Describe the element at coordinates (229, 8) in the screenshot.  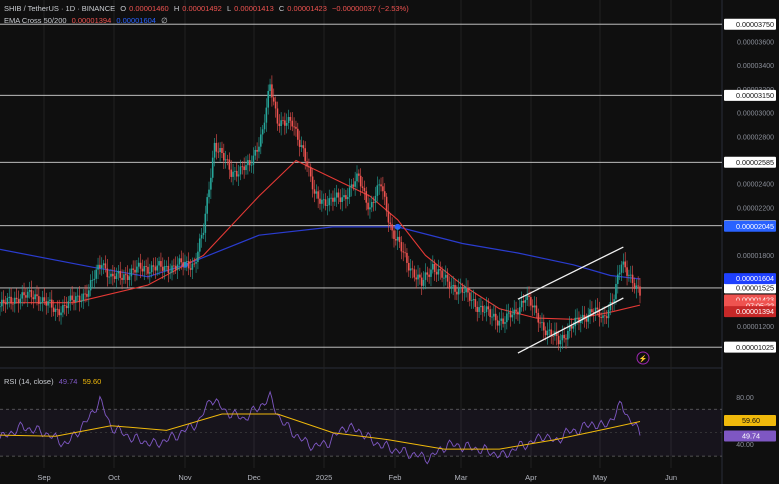
I see `low-label: L` at that location.